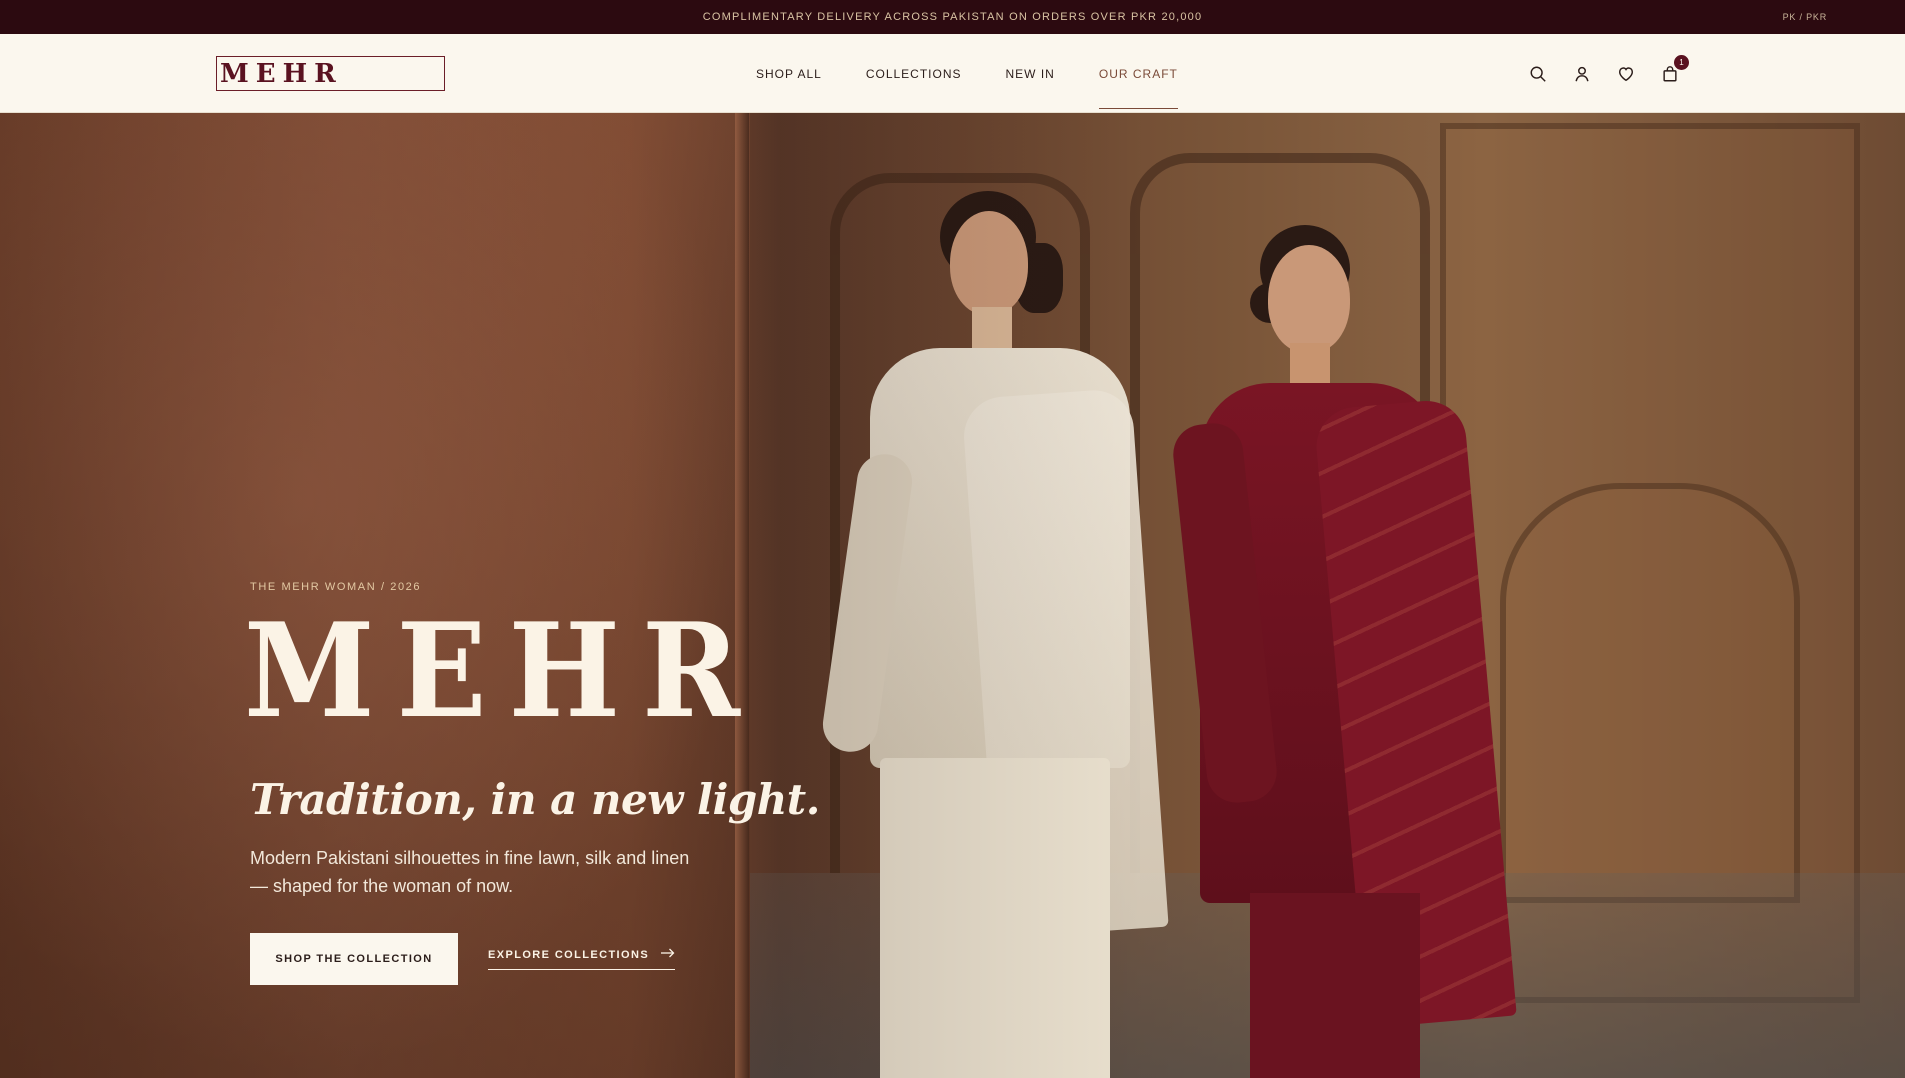 Image resolution: width=1905 pixels, height=1078 pixels. I want to click on nav-collections: COLLECTIONS, so click(914, 73).